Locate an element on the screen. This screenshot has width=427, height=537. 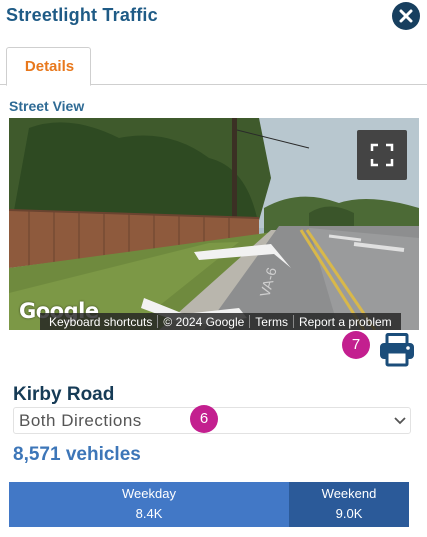
keyboard-shortcuts-link: Keyboard shortcuts is located at coordinates (100, 322).